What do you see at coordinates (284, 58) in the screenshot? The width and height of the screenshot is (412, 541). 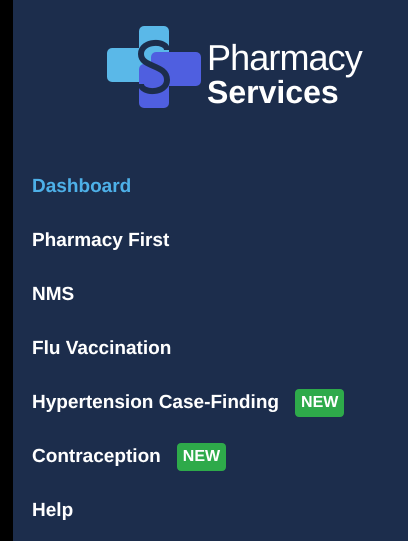 I see `logo-title: Pharmacy` at bounding box center [284, 58].